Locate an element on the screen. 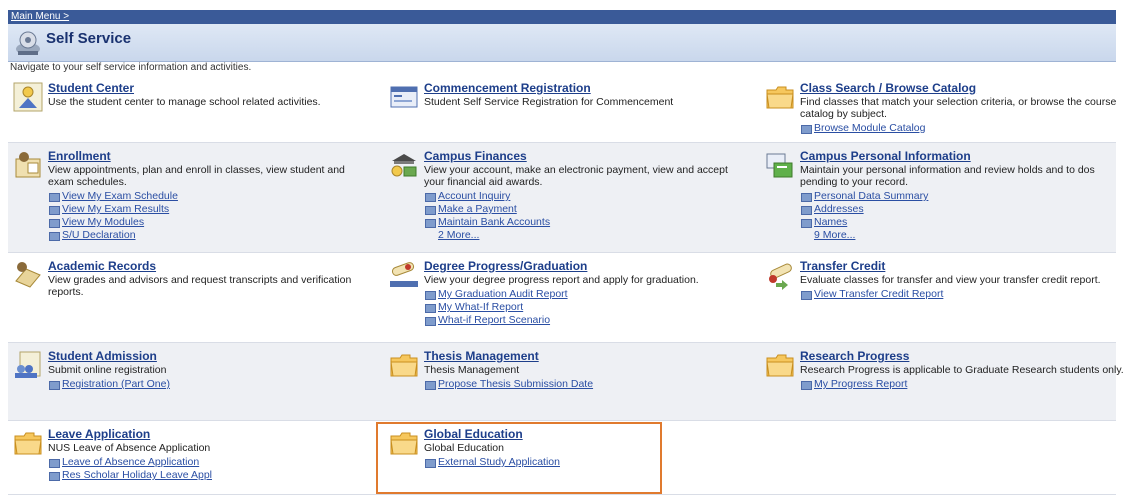 This screenshot has width=1123, height=496. campus-finances-link: Campus Finances is located at coordinates (586, 156).